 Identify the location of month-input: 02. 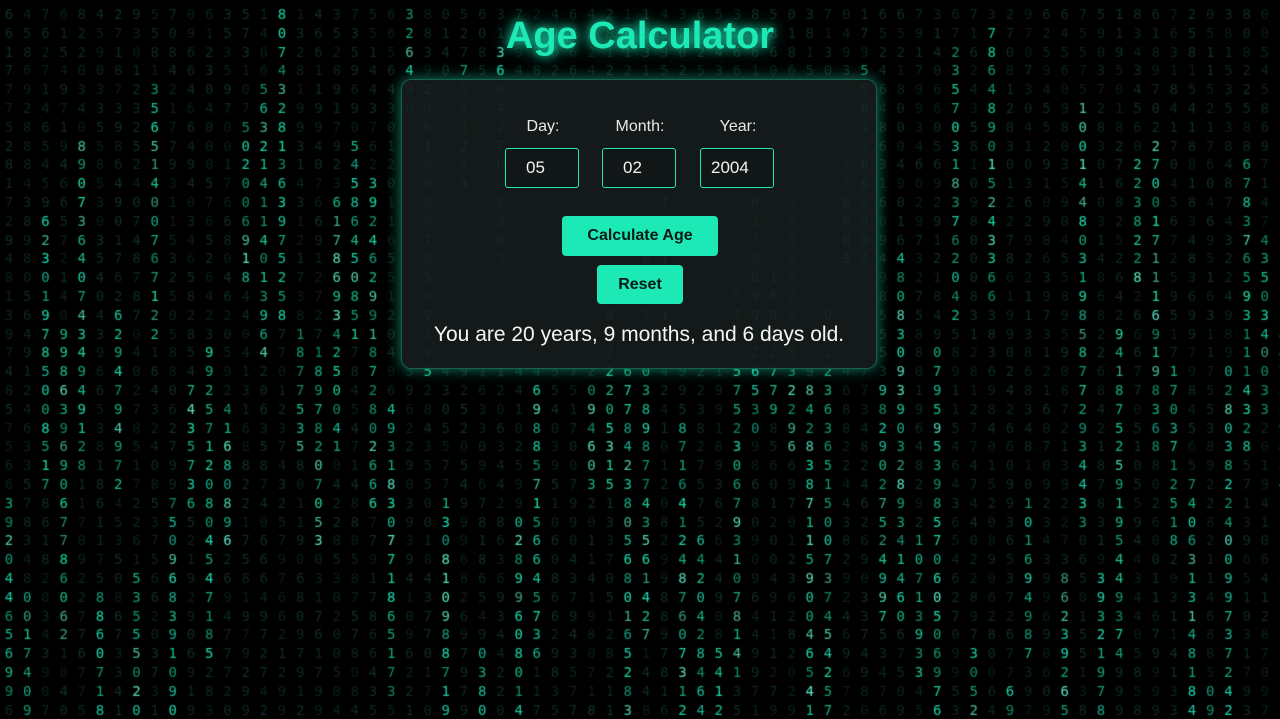
(639, 168).